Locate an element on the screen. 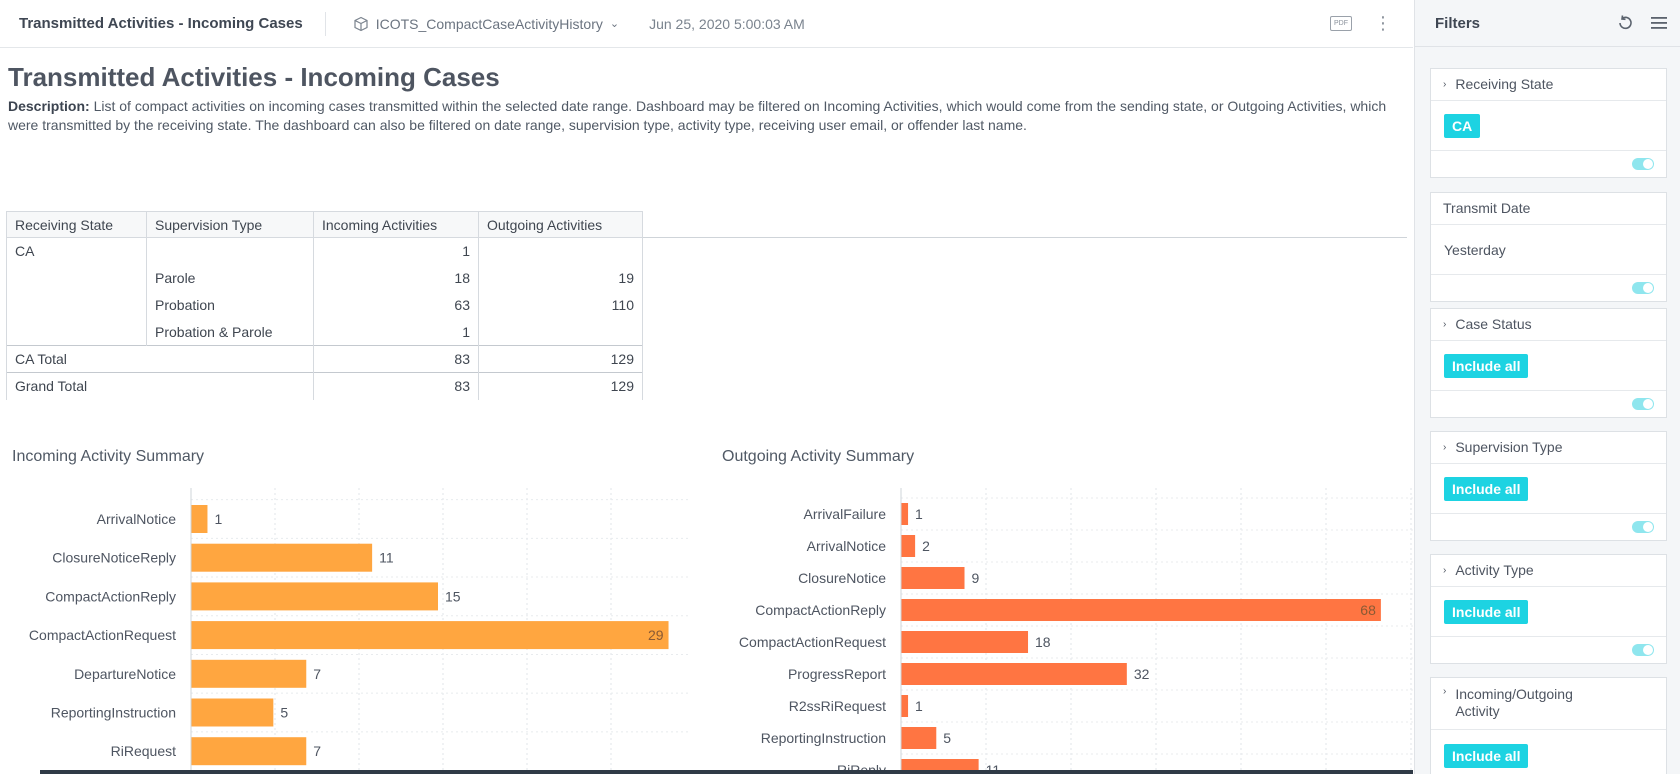 Image resolution: width=1680 pixels, height=774 pixels. grand-total-row: Grand Total 83 129 is located at coordinates (324, 386).